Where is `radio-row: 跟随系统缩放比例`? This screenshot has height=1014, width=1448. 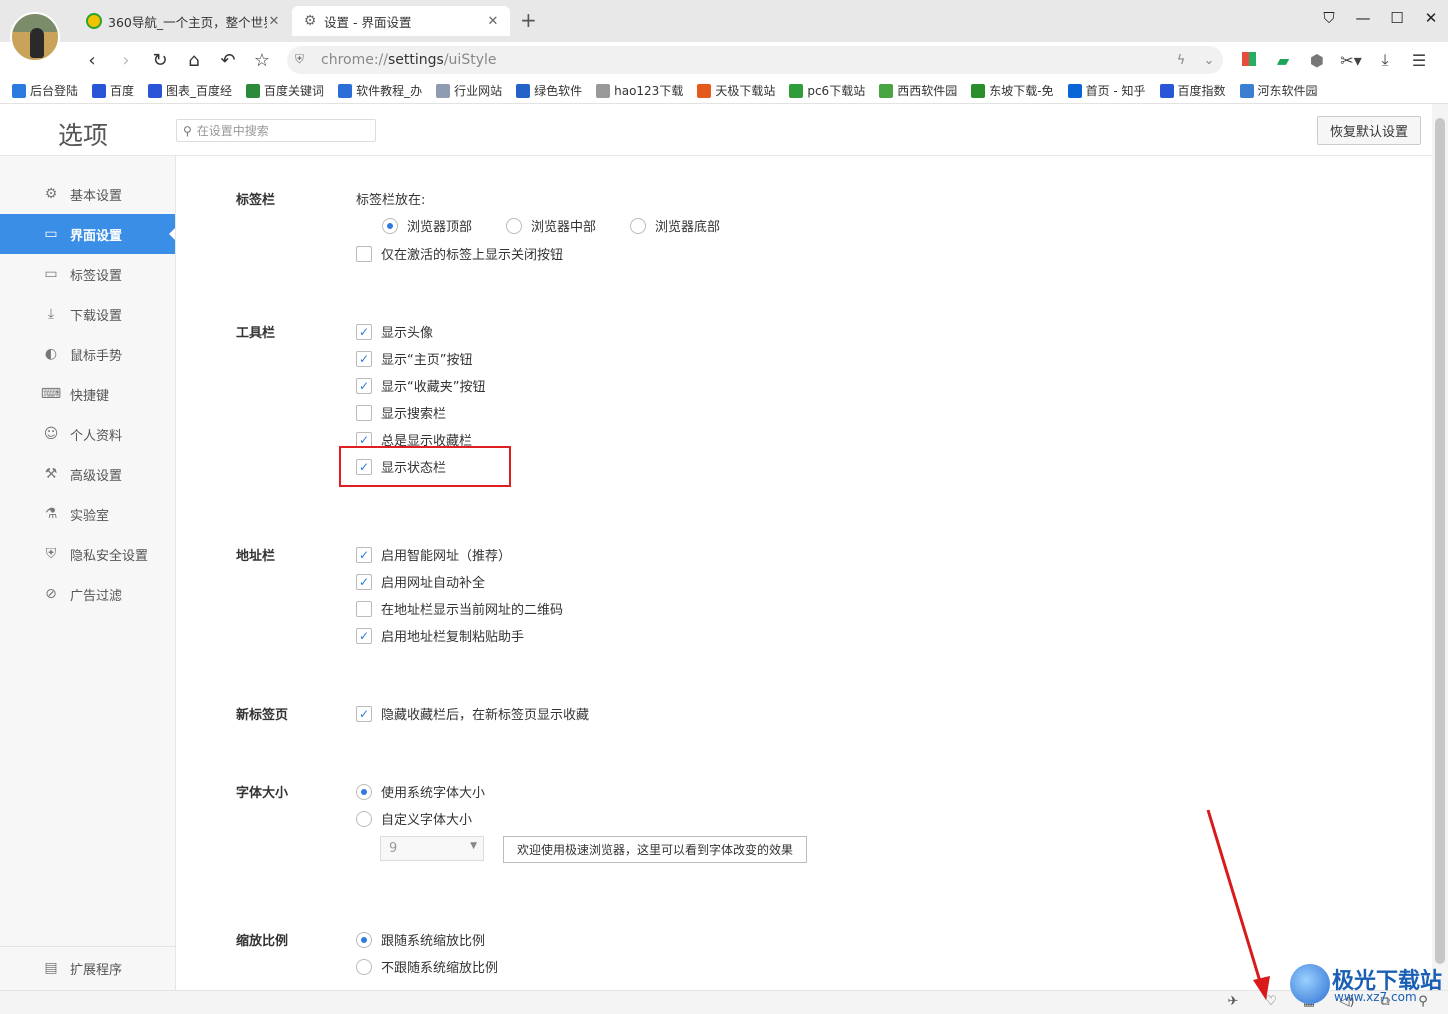 radio-row: 跟随系统缩放比例 is located at coordinates (420, 939).